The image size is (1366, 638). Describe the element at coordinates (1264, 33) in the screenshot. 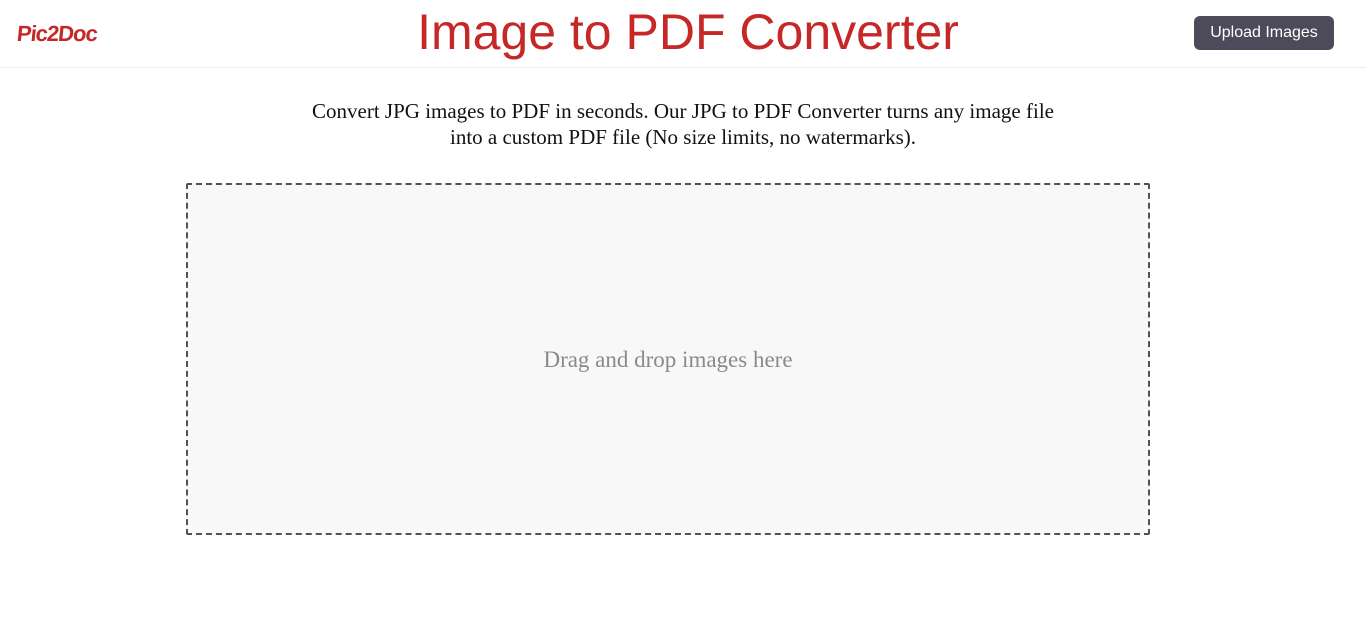

I see `upload-images-button: Upload Images` at that location.